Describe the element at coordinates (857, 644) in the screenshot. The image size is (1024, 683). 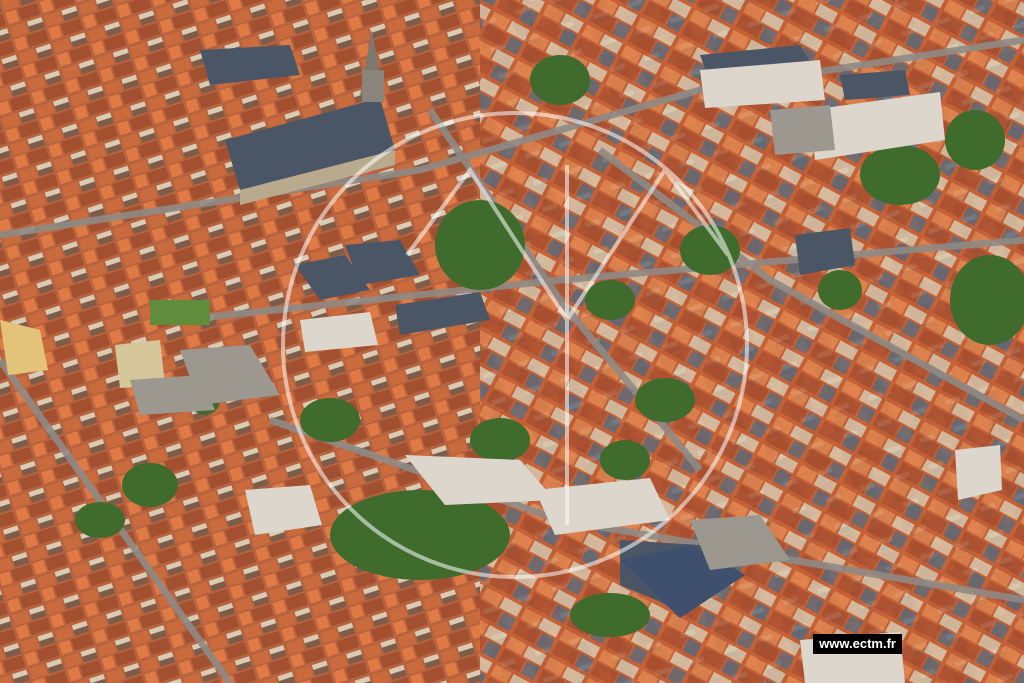
I see `credit-watermark: www.ectm.fr` at that location.